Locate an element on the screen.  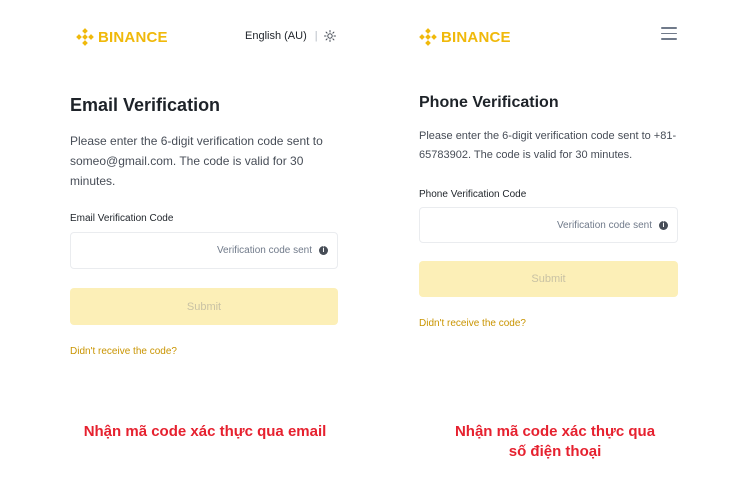
phone-code-input: Verification code sent i is located at coordinates (548, 225).